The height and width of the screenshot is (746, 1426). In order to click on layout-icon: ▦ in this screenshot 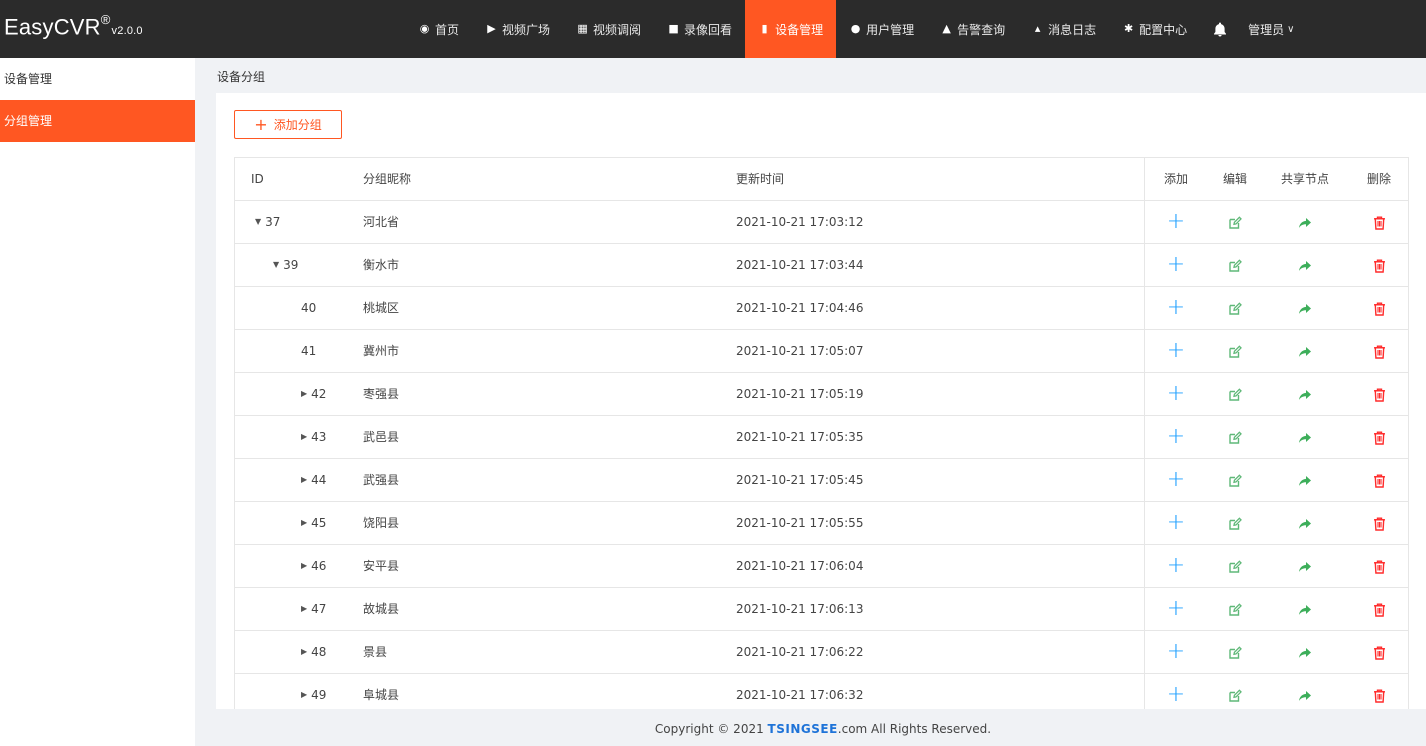, I will do `click(582, 28)`.